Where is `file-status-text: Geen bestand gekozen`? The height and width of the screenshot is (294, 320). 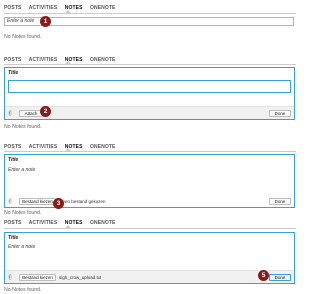 file-status-text: Geen bestand gekozen is located at coordinates (82, 201).